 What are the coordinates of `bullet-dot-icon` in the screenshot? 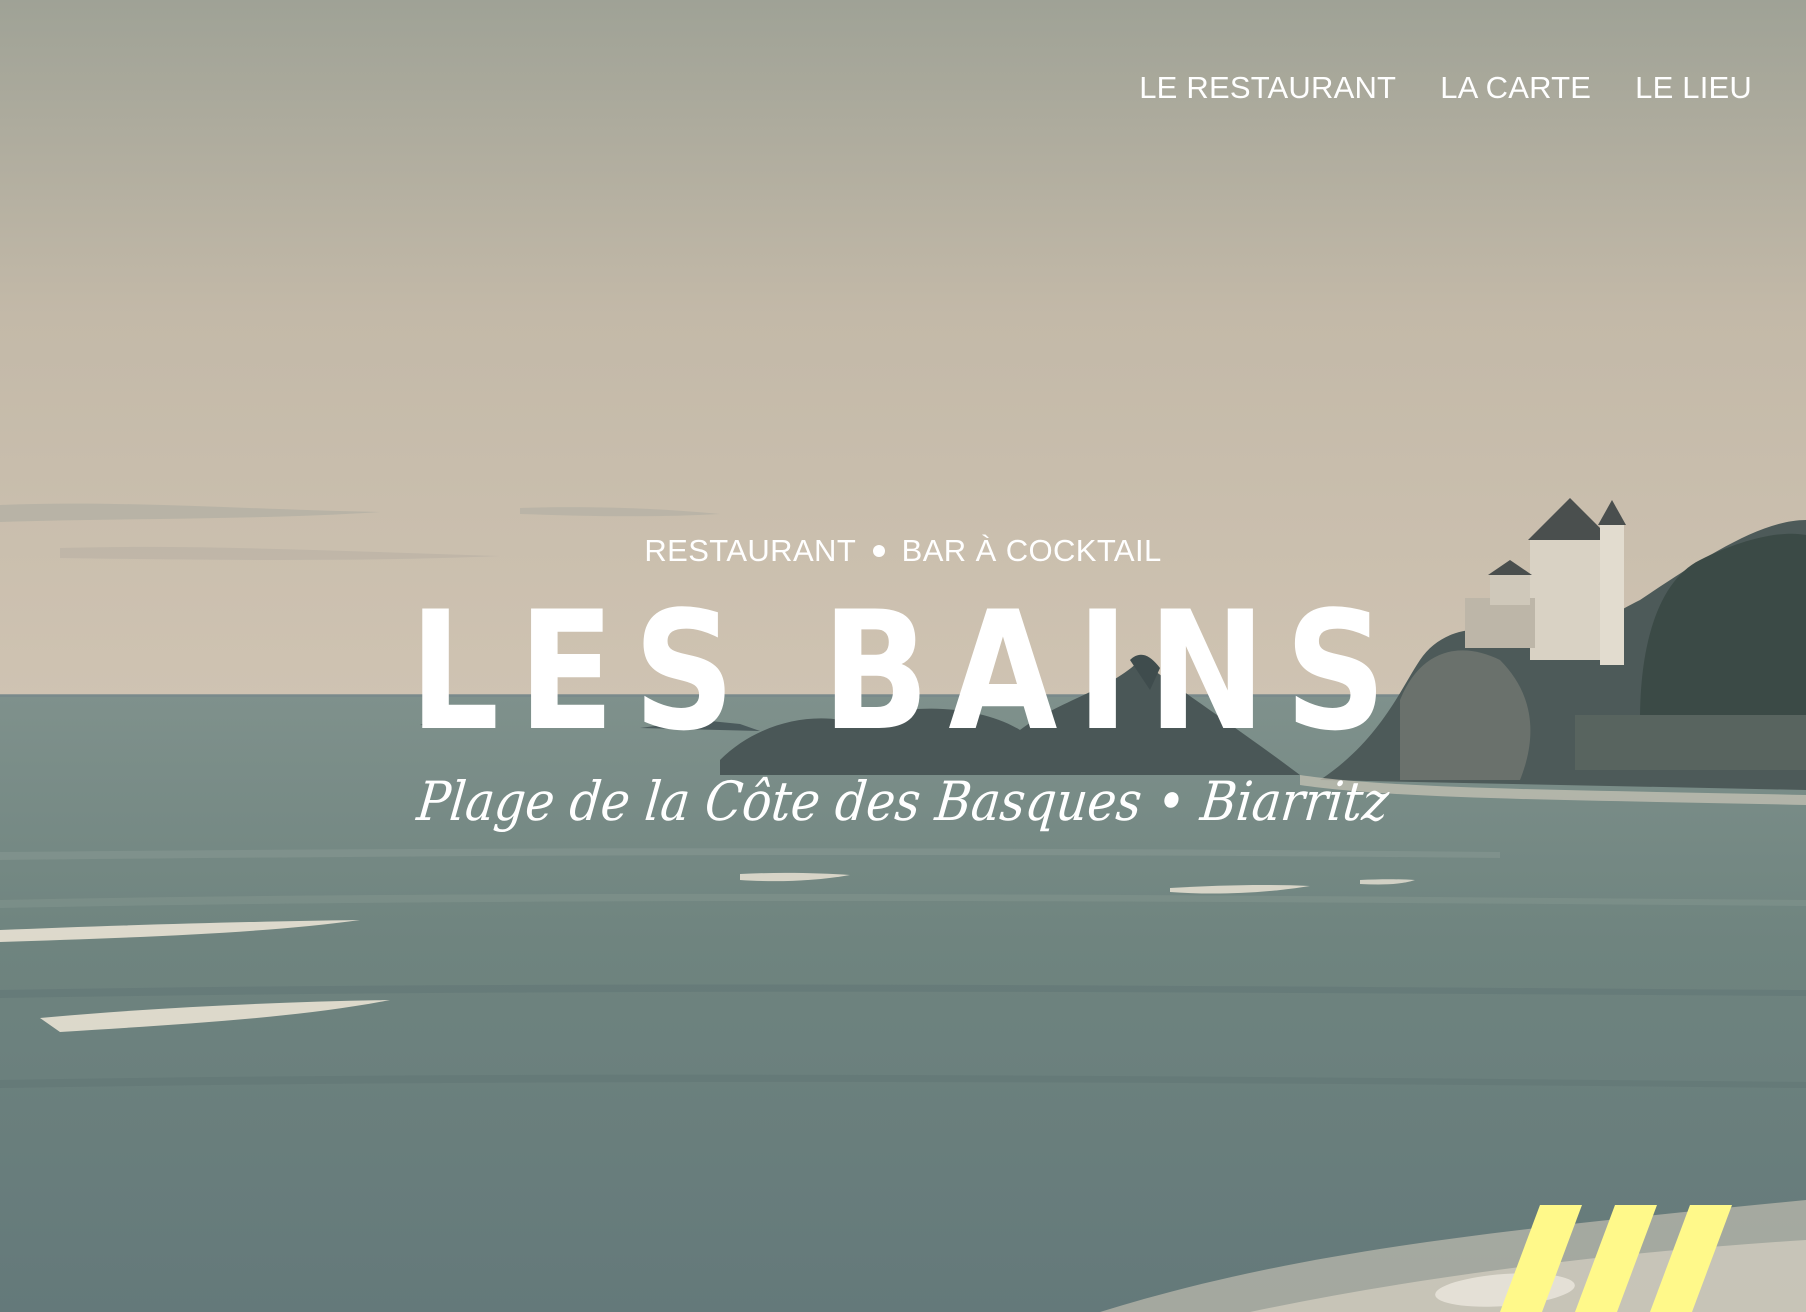 It's located at (878, 550).